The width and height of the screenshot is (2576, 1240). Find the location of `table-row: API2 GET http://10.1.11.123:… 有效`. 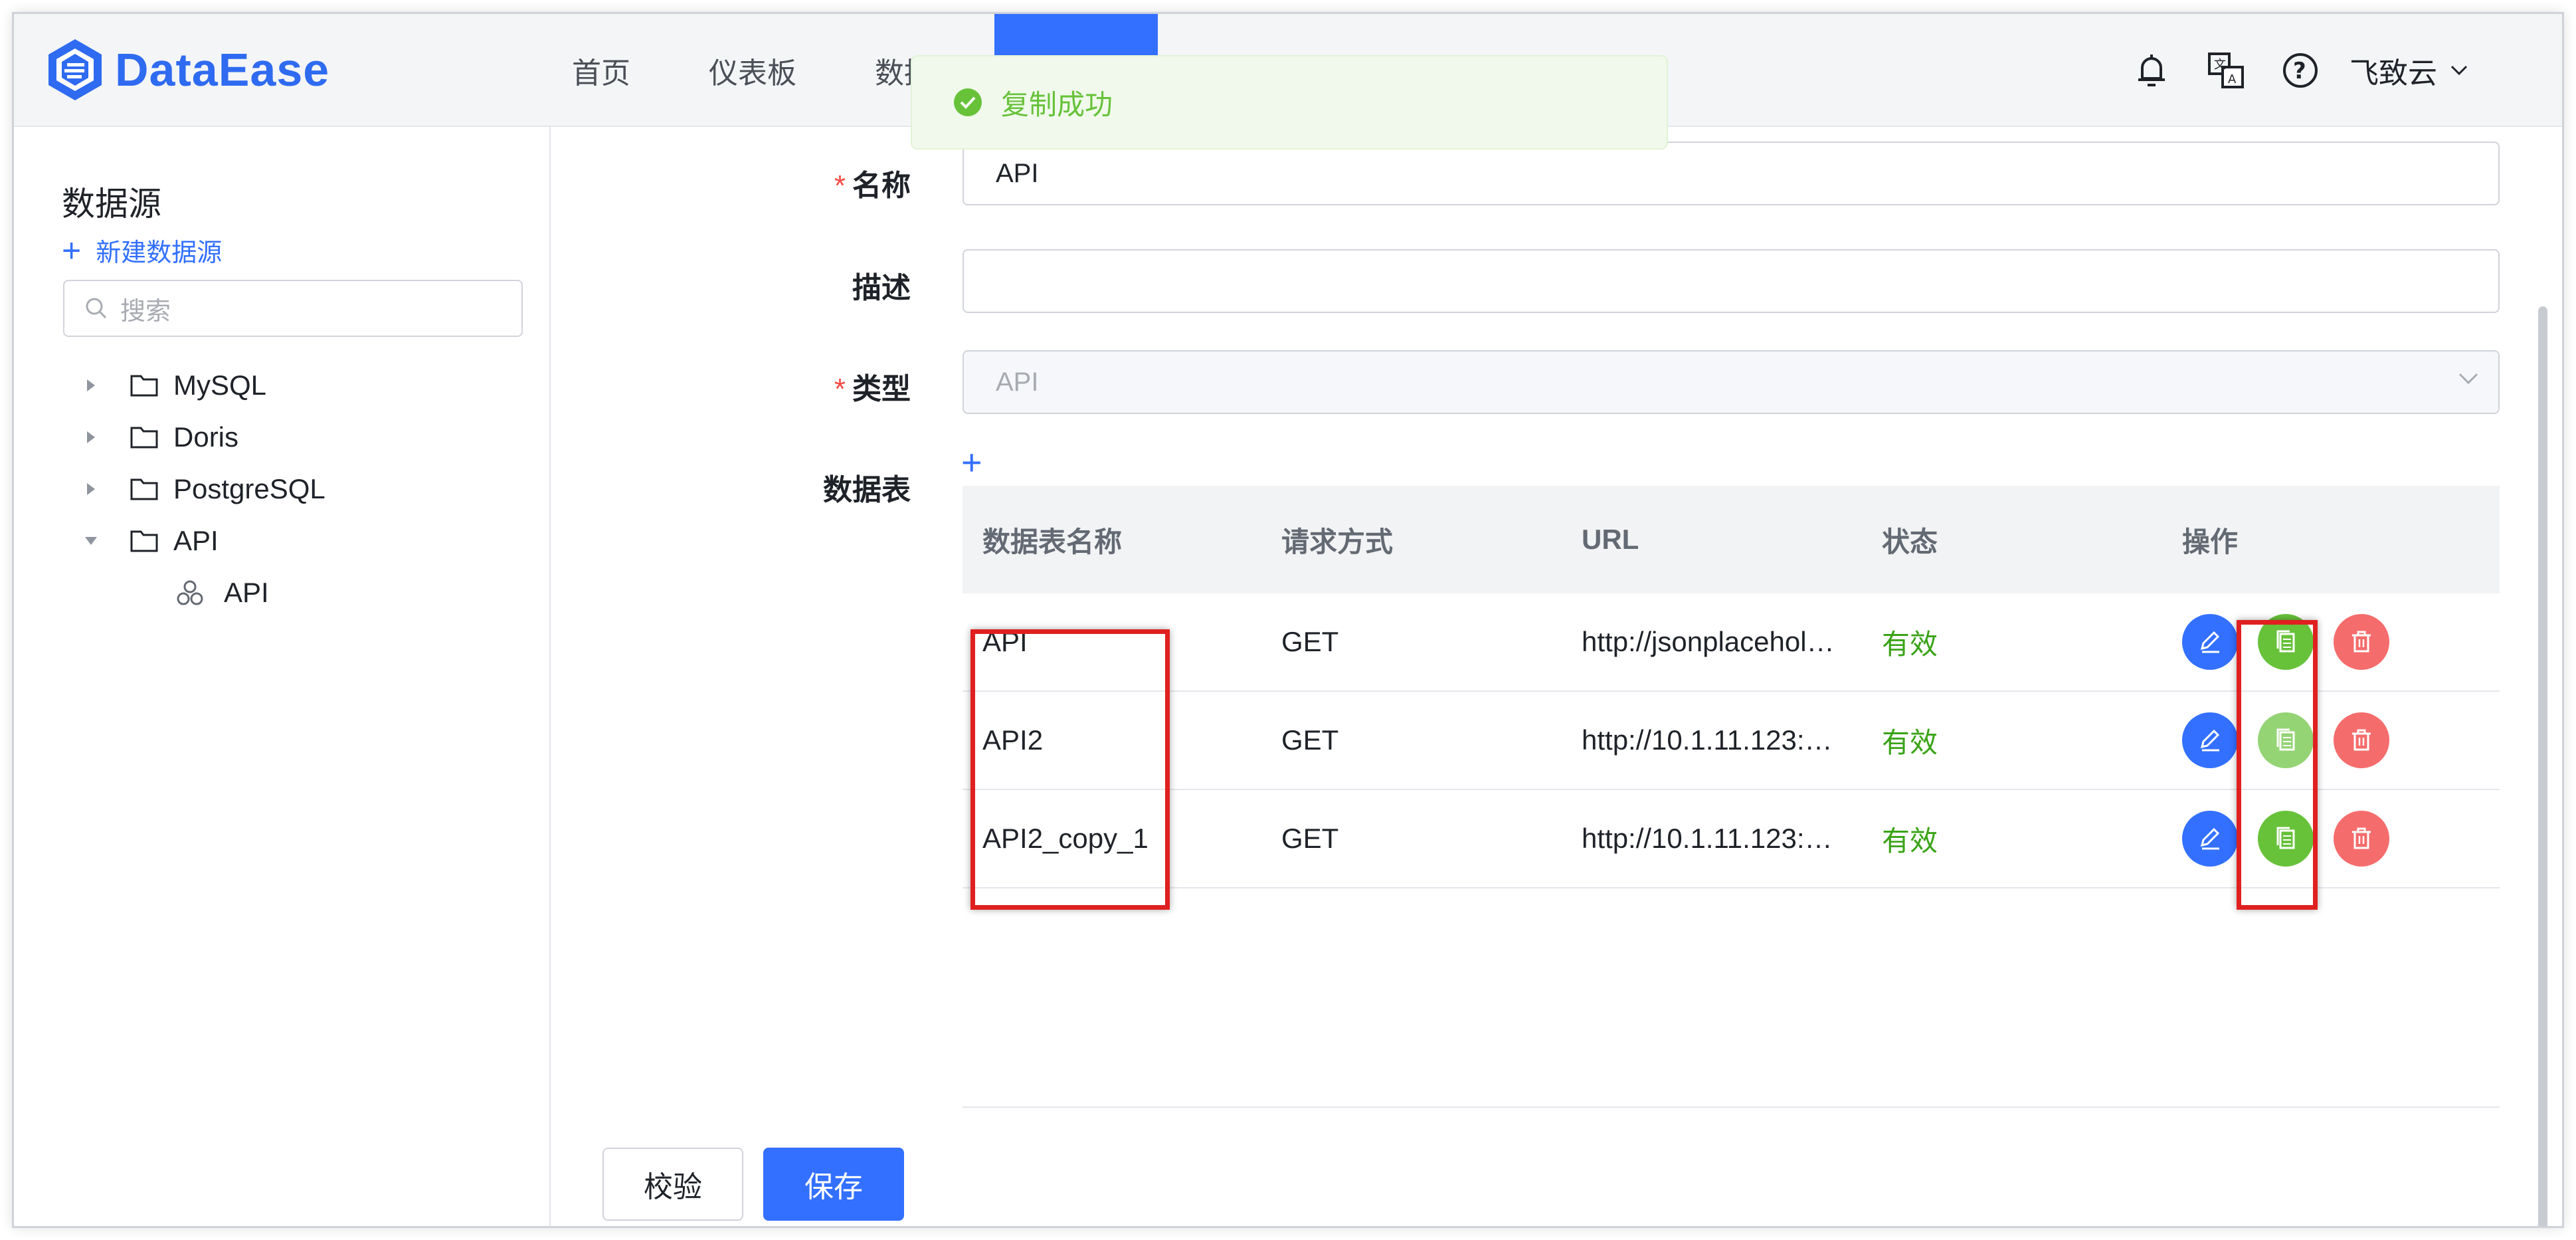

table-row: API2 GET http://10.1.11.123:… 有效 is located at coordinates (1731, 741).